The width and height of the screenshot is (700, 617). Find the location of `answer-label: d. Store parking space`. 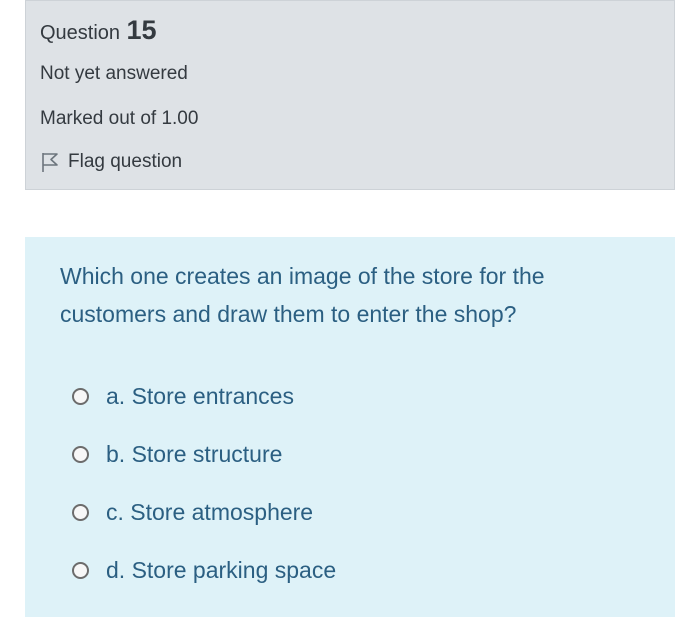

answer-label: d. Store parking space is located at coordinates (221, 570).